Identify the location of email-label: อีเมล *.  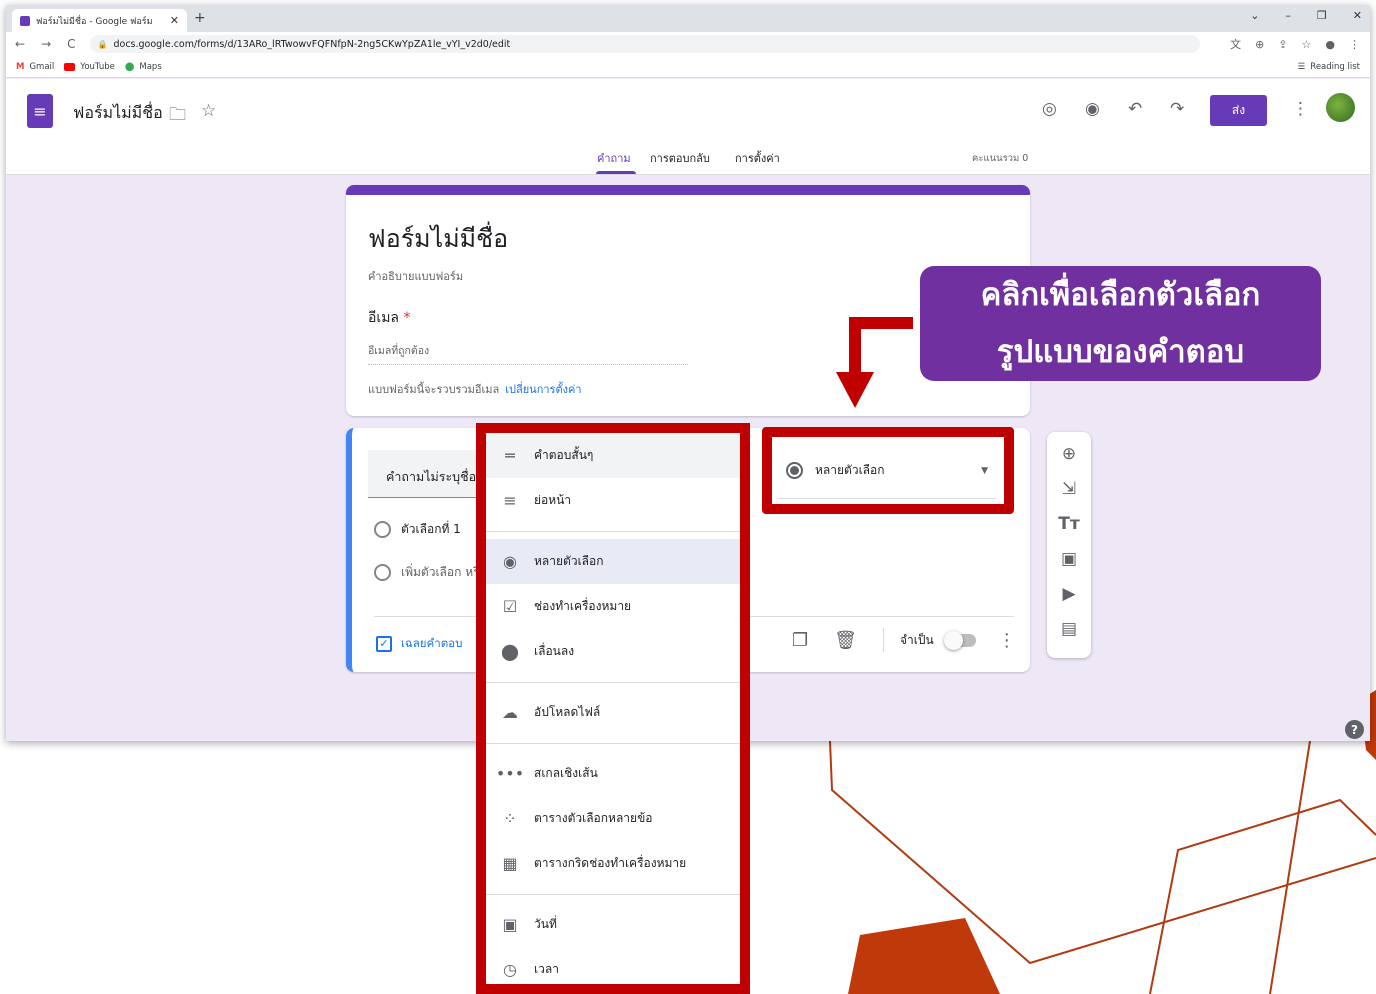
(389, 318).